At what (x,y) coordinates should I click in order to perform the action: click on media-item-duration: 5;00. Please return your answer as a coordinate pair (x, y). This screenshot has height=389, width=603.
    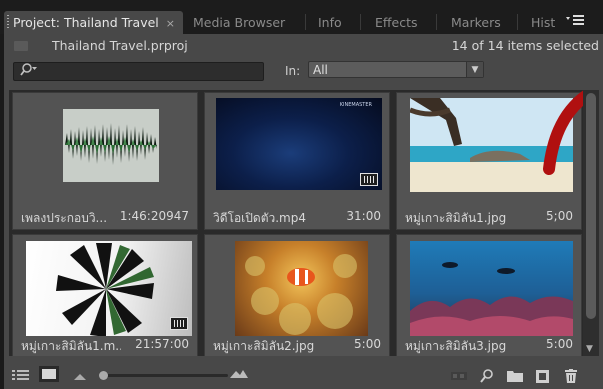
    Looking at the image, I should click on (559, 216).